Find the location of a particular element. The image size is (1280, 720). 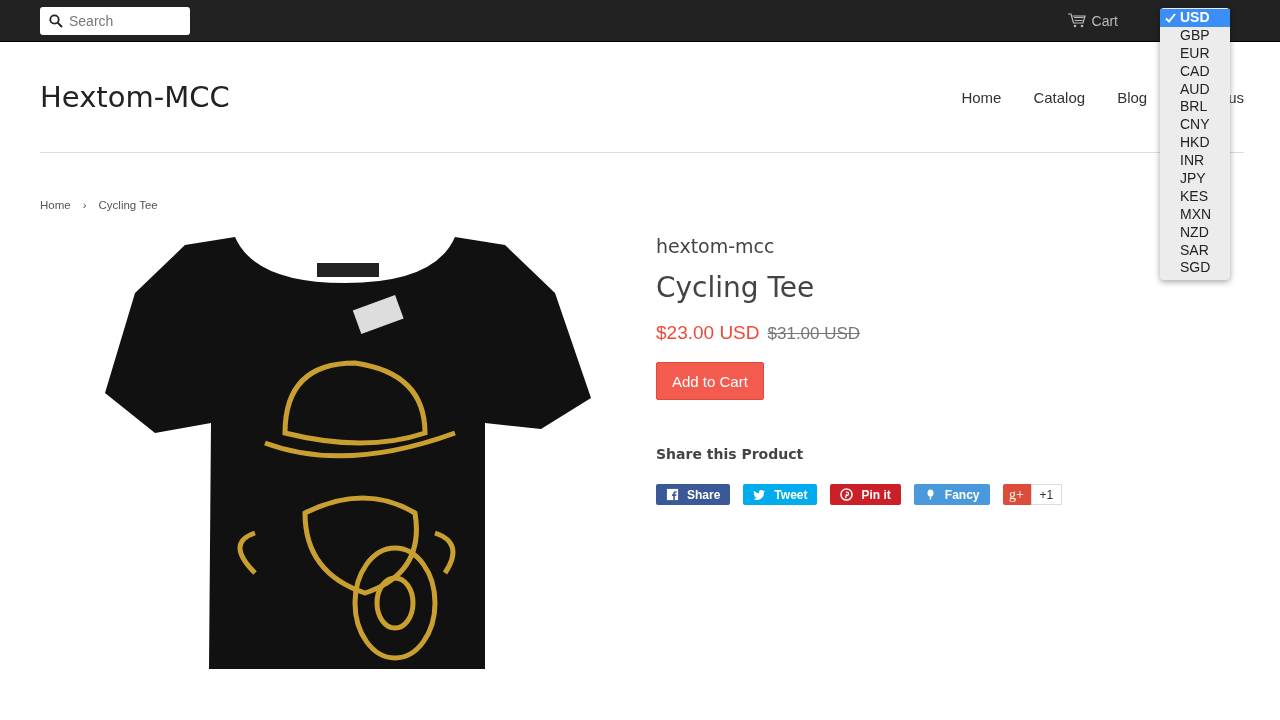

share-heading: Share this Product is located at coordinates (730, 454).